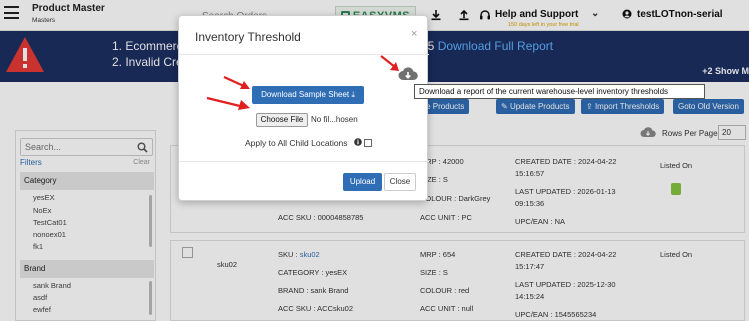 The height and width of the screenshot is (321, 749). I want to click on info-icon, so click(358, 142).